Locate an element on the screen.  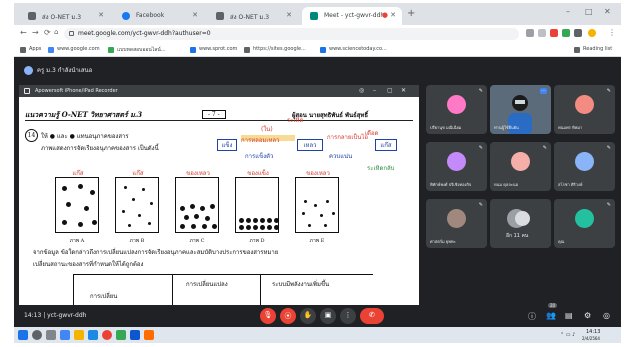
more-participants-tile: อีก 11 คน is located at coordinates (520, 223).